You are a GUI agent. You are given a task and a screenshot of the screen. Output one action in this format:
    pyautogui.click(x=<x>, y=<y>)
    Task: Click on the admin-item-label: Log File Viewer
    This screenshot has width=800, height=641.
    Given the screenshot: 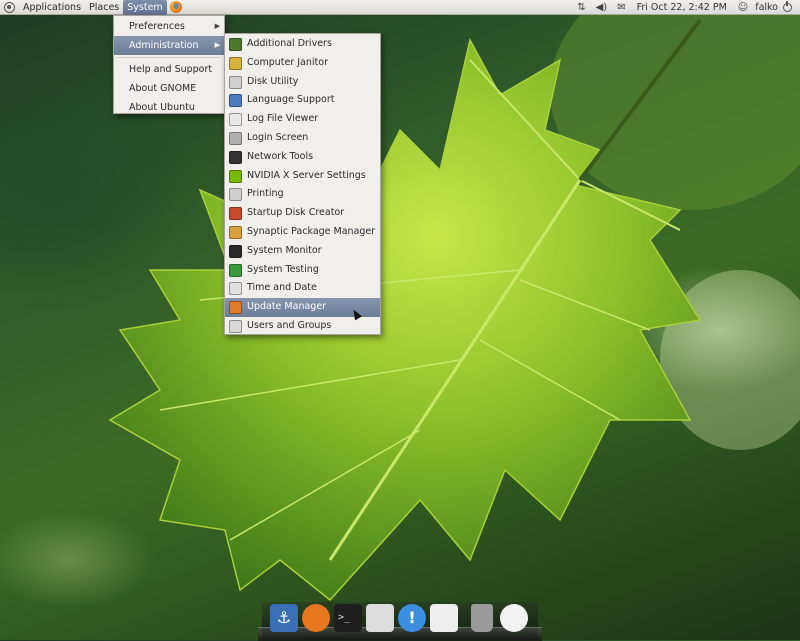 What is the action you would take?
    pyautogui.click(x=283, y=119)
    